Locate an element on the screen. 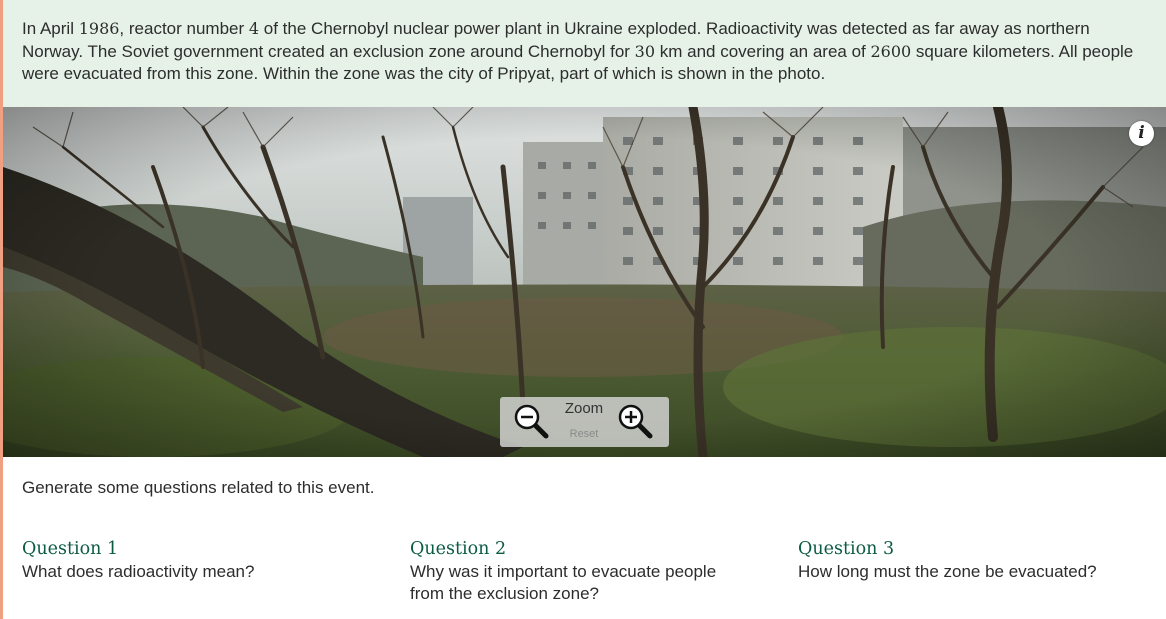 The height and width of the screenshot is (619, 1166). zoom-in-icon is located at coordinates (635, 421).